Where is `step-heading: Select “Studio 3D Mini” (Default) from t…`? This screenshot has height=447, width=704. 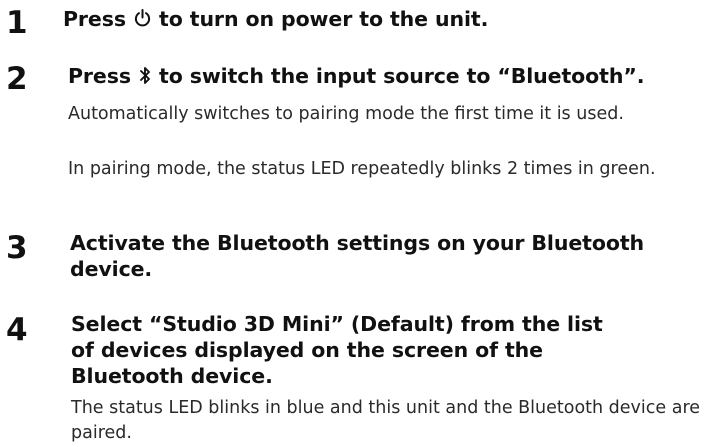 step-heading: Select “Studio 3D Mini” (Default) from t… is located at coordinates (337, 350).